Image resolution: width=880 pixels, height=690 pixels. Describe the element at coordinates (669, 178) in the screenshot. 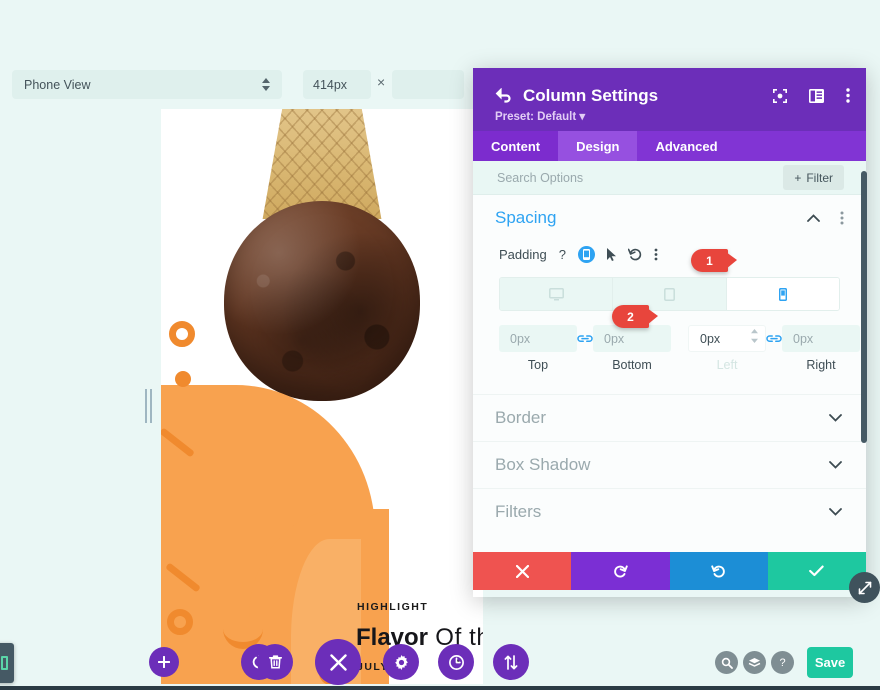

I see `search-options-row: Search Options + Filter` at that location.